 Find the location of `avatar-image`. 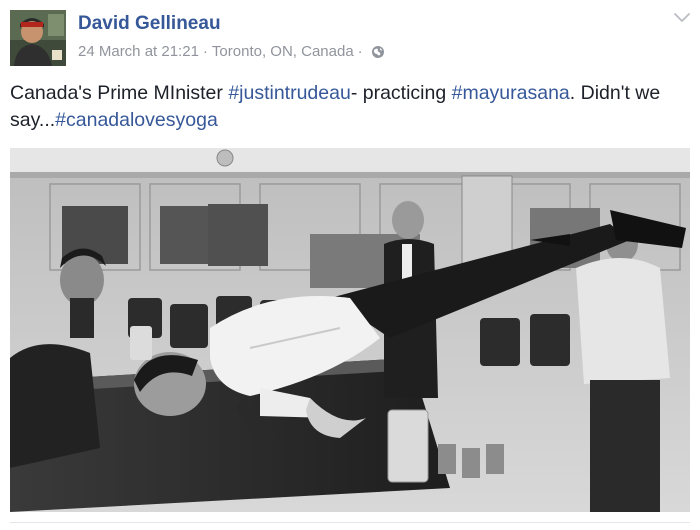

avatar-image is located at coordinates (38, 38).